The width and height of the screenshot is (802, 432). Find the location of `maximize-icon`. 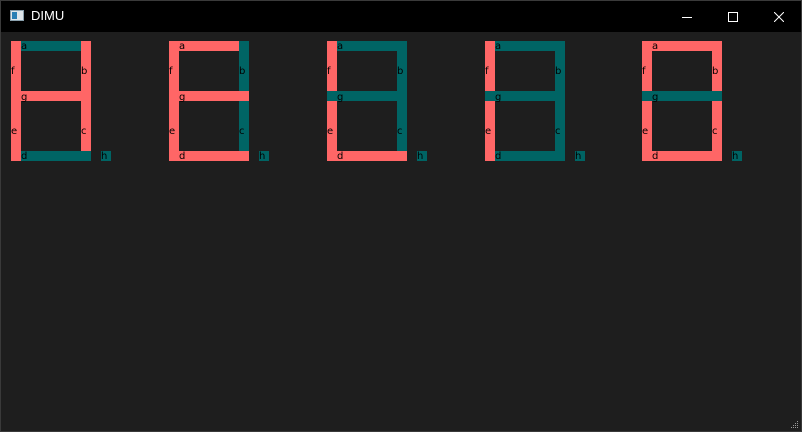

maximize-icon is located at coordinates (733, 16).